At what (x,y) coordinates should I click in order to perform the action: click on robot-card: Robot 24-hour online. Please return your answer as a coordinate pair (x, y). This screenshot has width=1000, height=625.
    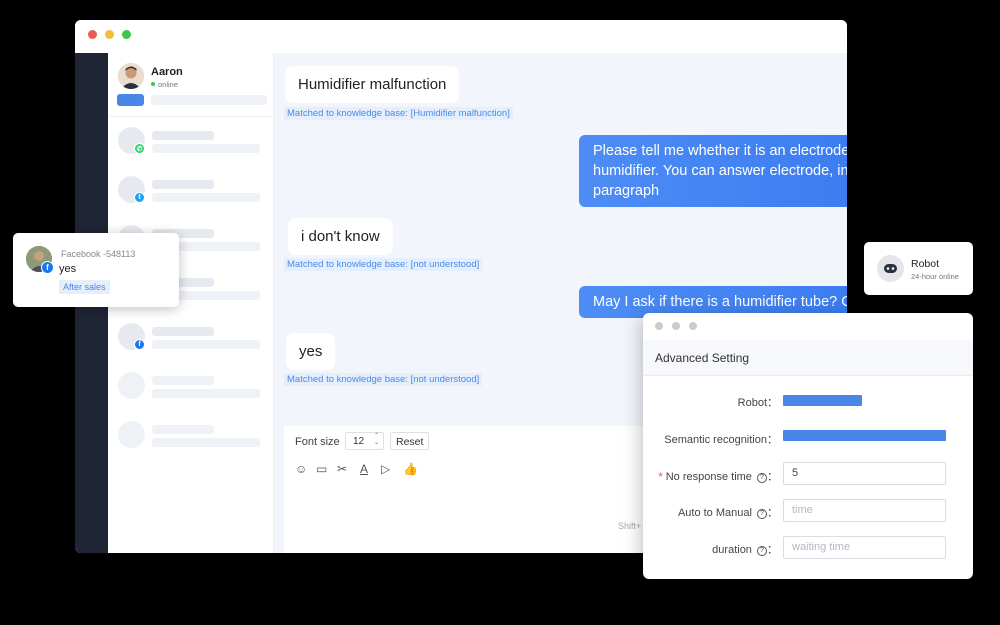
    Looking at the image, I should click on (918, 268).